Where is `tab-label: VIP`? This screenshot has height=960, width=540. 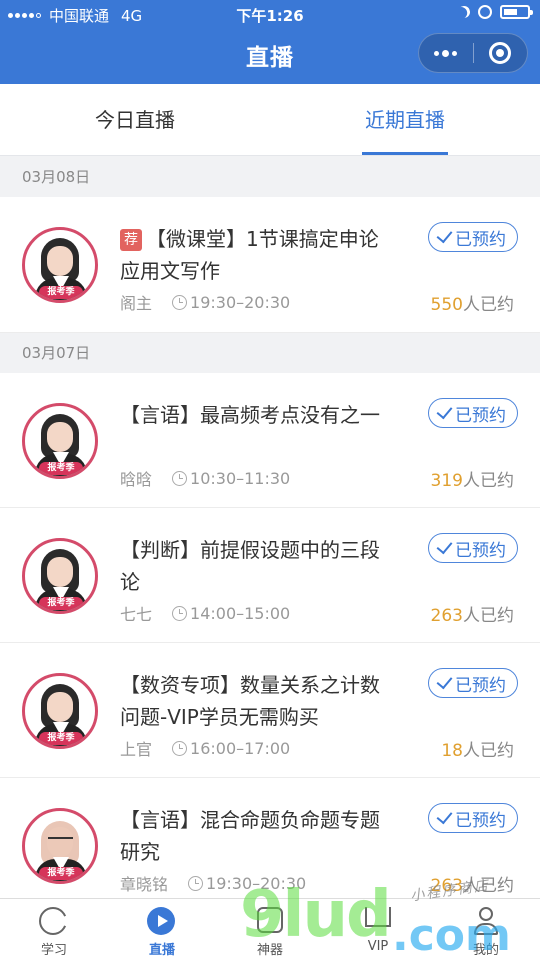 tab-label: VIP is located at coordinates (378, 946).